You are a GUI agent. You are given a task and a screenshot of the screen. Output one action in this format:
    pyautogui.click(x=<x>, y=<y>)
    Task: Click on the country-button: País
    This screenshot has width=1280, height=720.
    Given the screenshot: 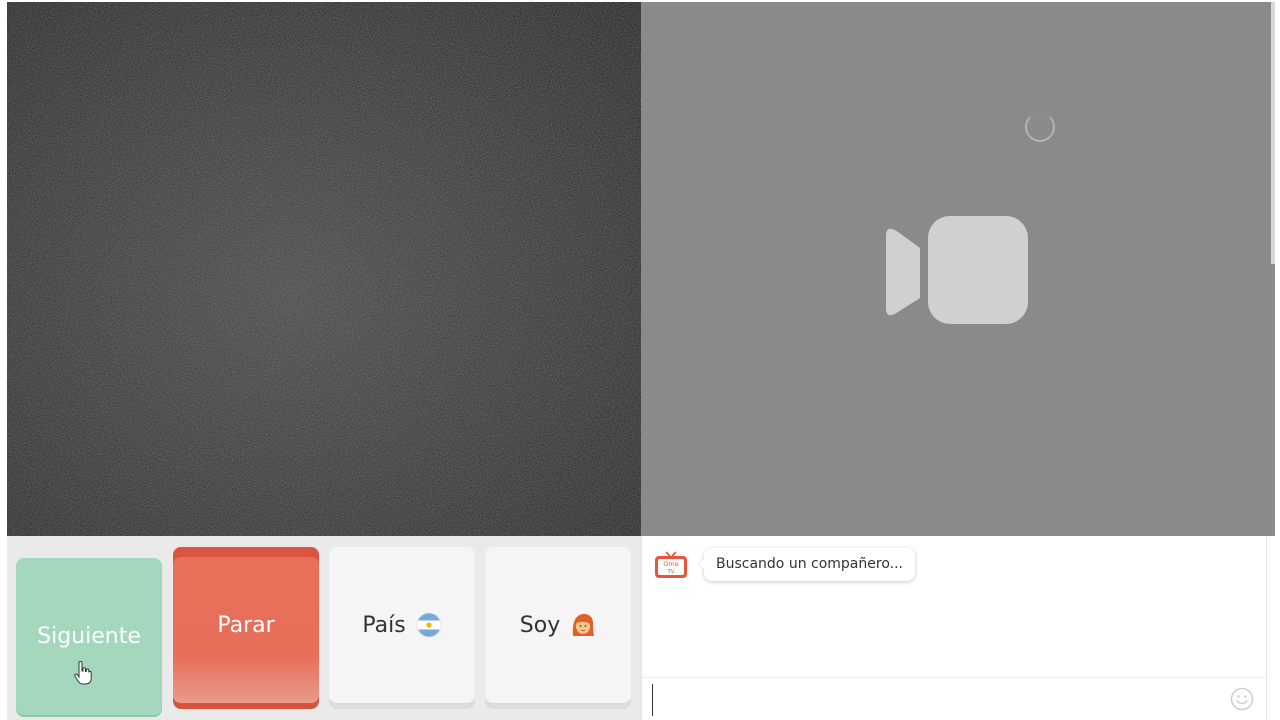 What is the action you would take?
    pyautogui.click(x=402, y=625)
    